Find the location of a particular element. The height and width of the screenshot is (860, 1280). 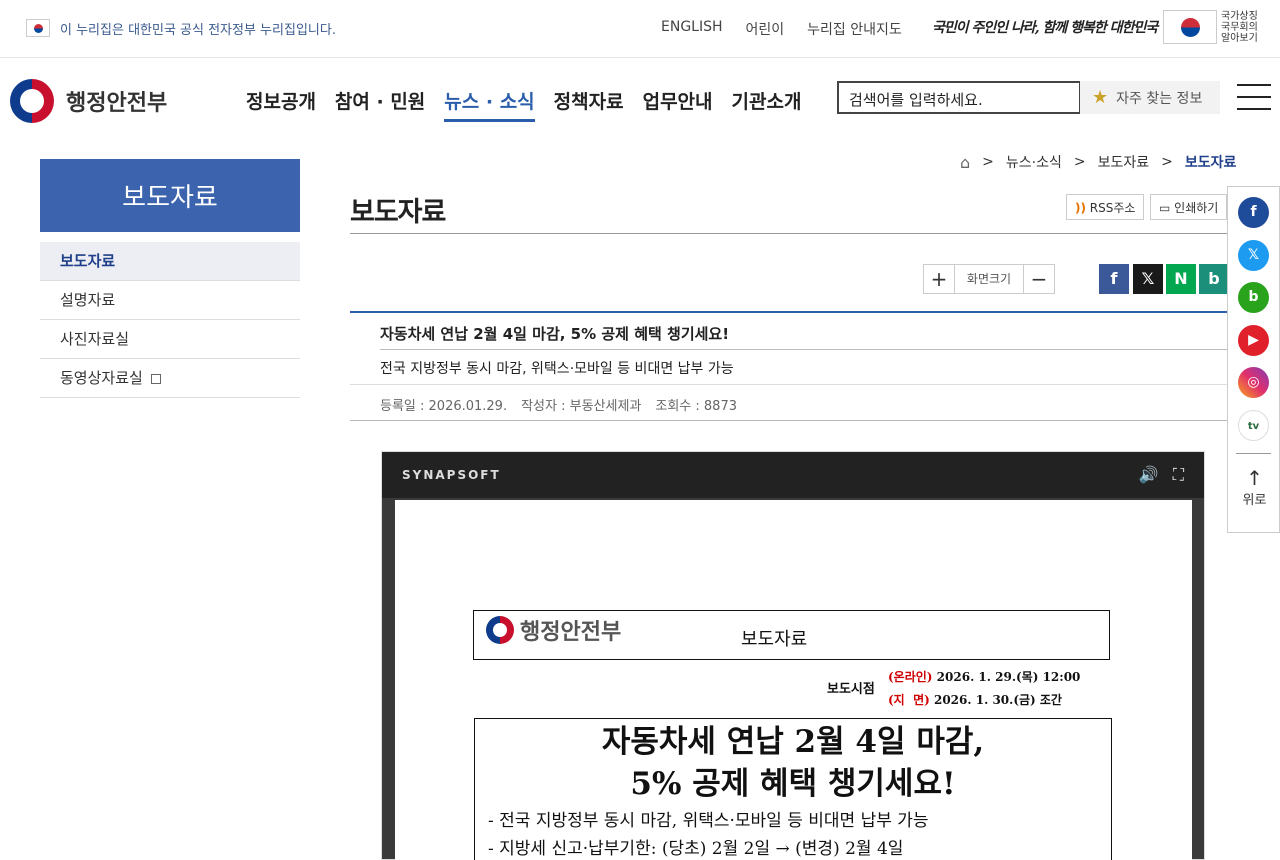

cabinet-link: 국가상징 국무회의 알아보기 is located at coordinates (1210, 27).